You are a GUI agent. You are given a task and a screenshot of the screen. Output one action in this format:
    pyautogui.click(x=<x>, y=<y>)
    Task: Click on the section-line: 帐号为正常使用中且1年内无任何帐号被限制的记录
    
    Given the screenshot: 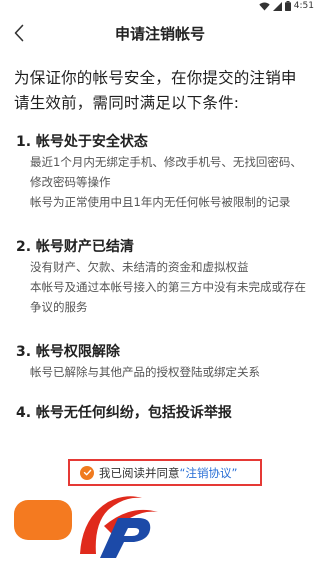 What is the action you would take?
    pyautogui.click(x=160, y=202)
    